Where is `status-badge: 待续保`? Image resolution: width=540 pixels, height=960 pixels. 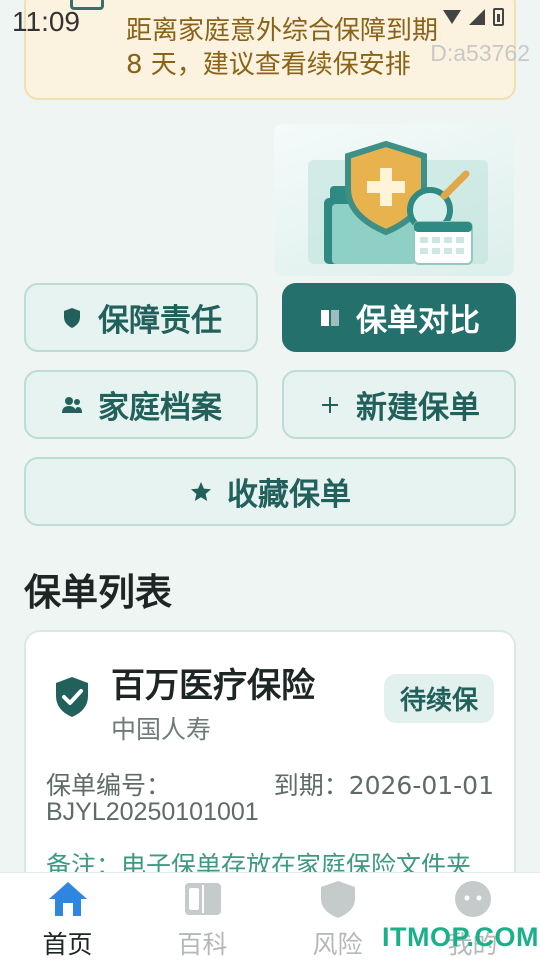 status-badge: 待续保 is located at coordinates (438, 698).